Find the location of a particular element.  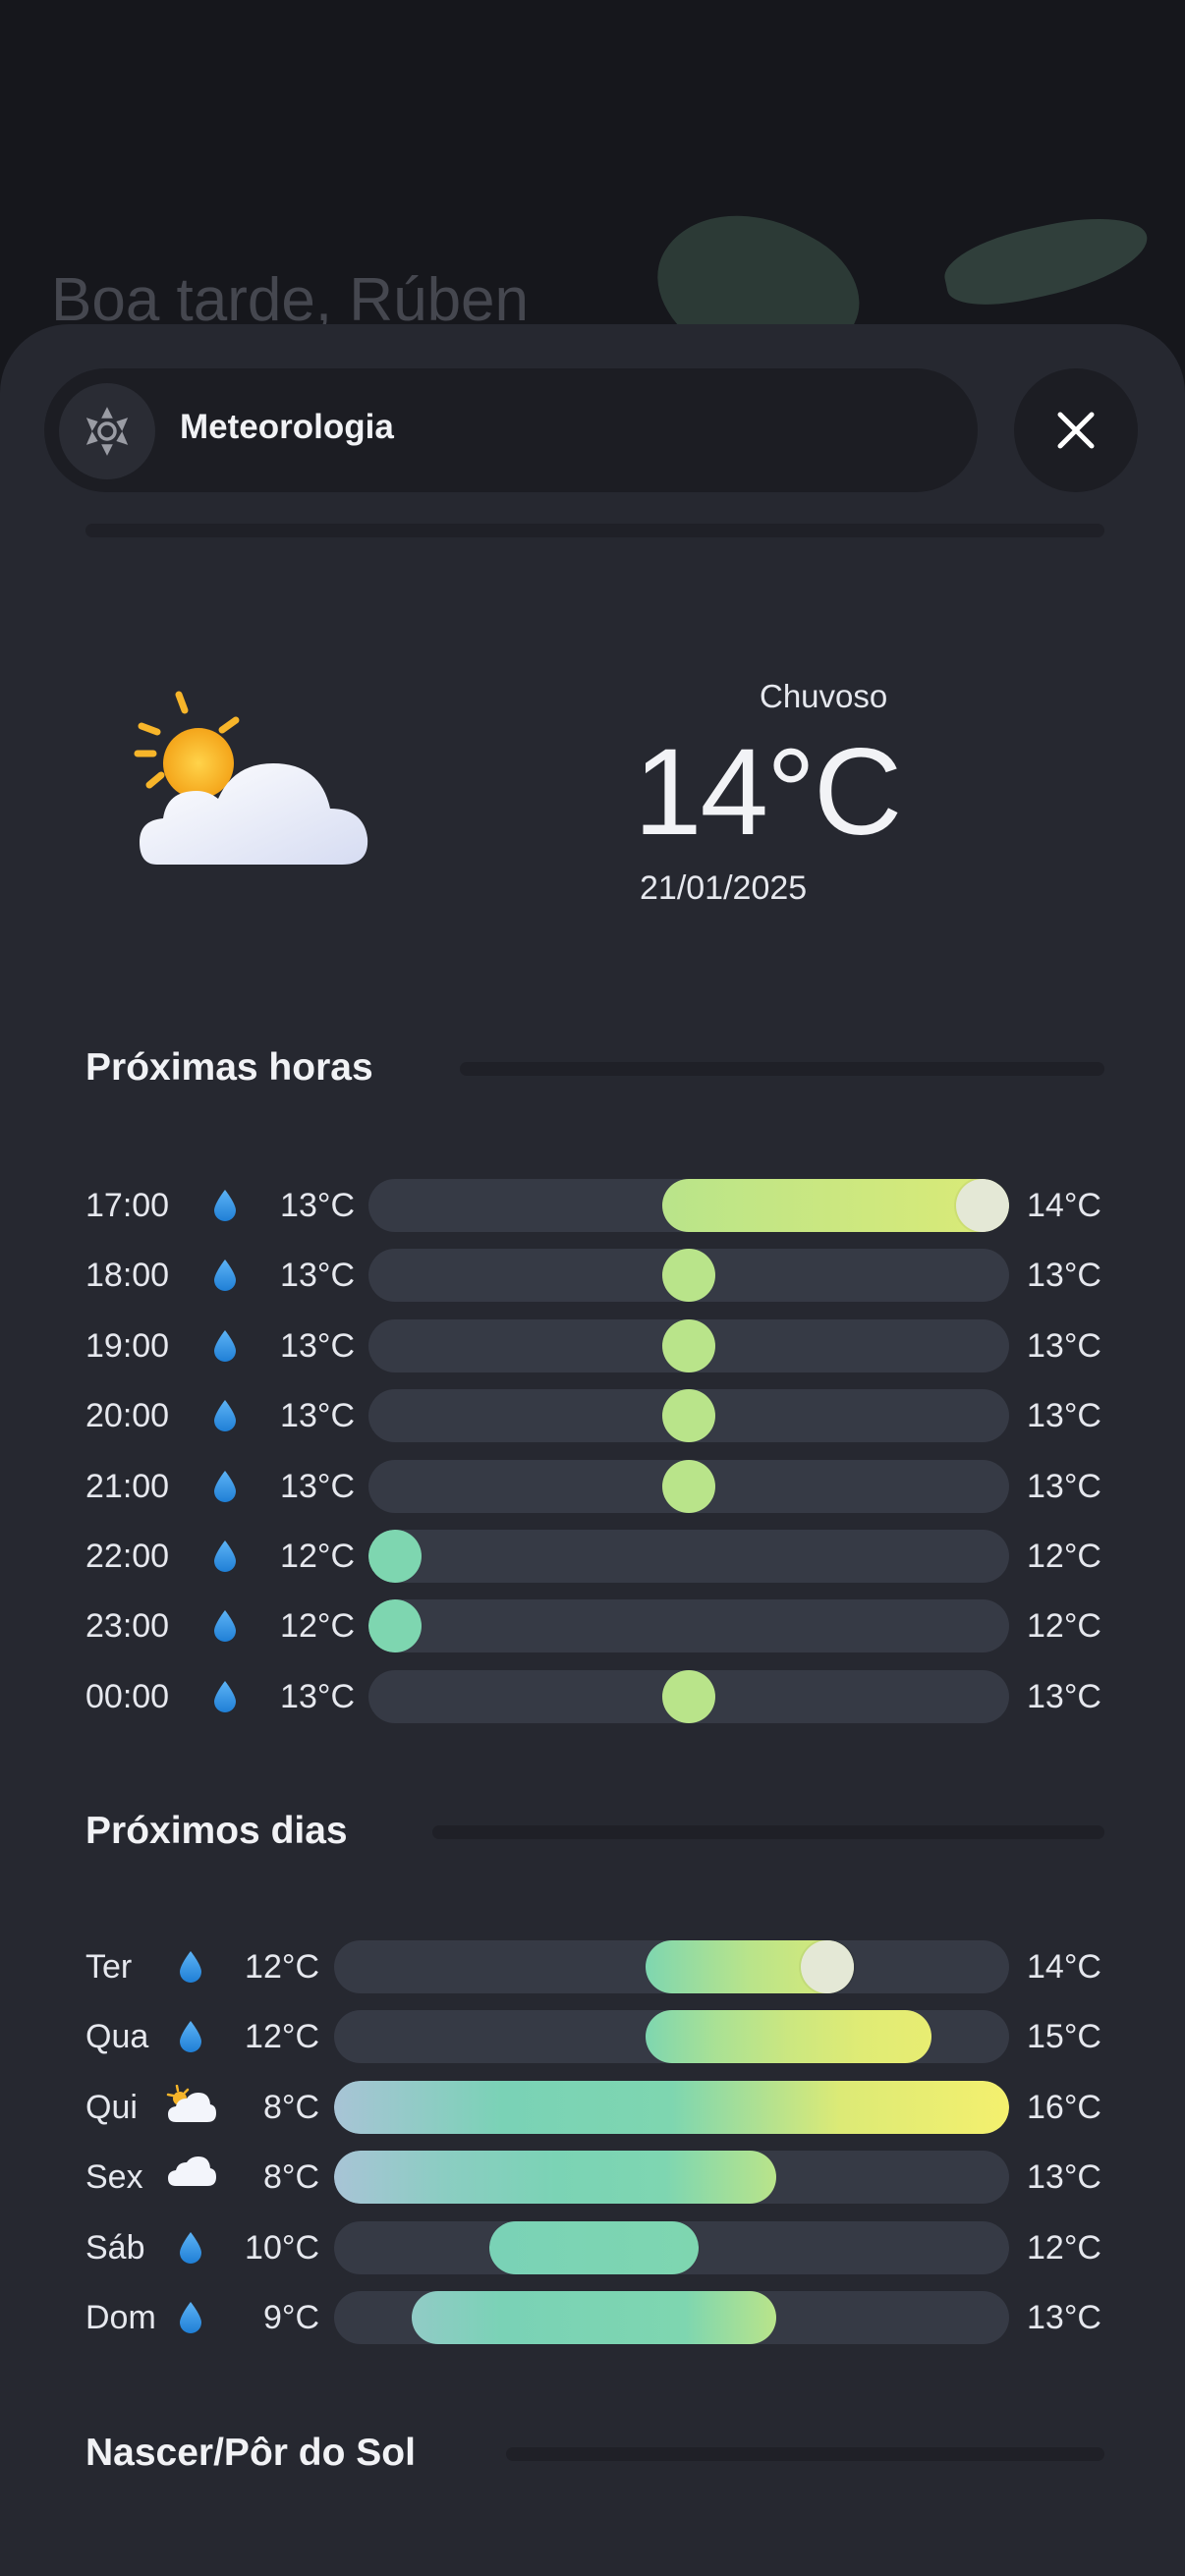

hour-label: 19:00 is located at coordinates (128, 1345).